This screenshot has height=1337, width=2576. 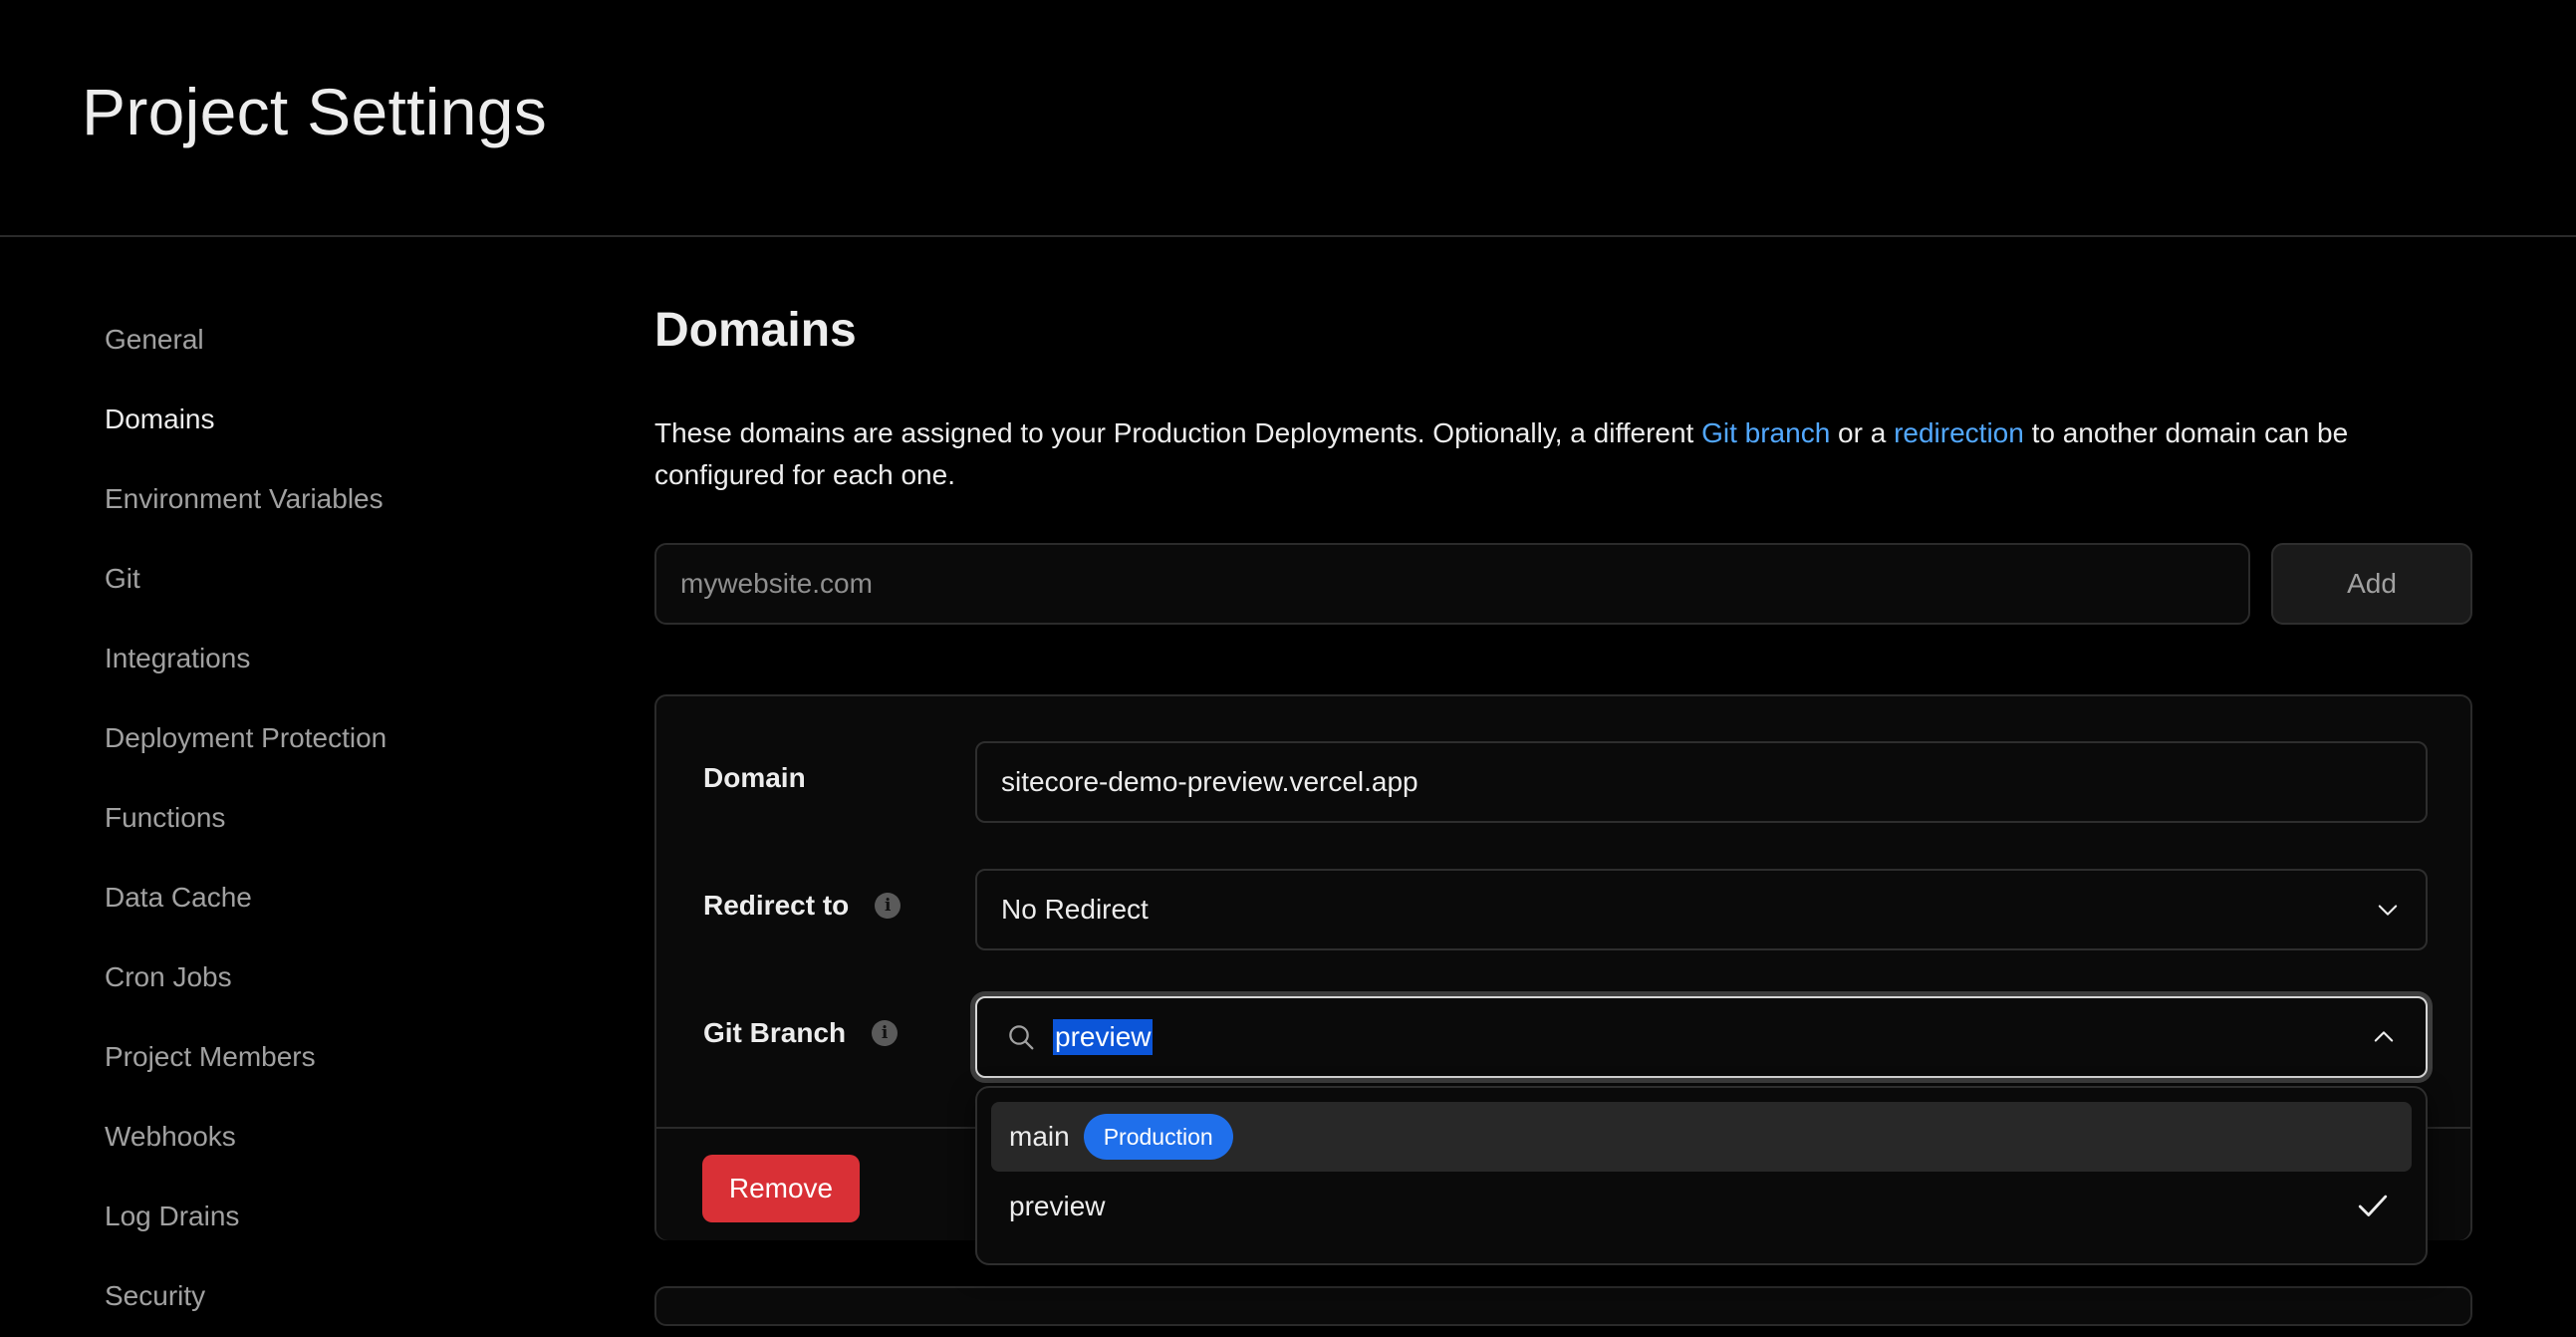 What do you see at coordinates (1039, 1136) in the screenshot?
I see `branch-option-label: main` at bounding box center [1039, 1136].